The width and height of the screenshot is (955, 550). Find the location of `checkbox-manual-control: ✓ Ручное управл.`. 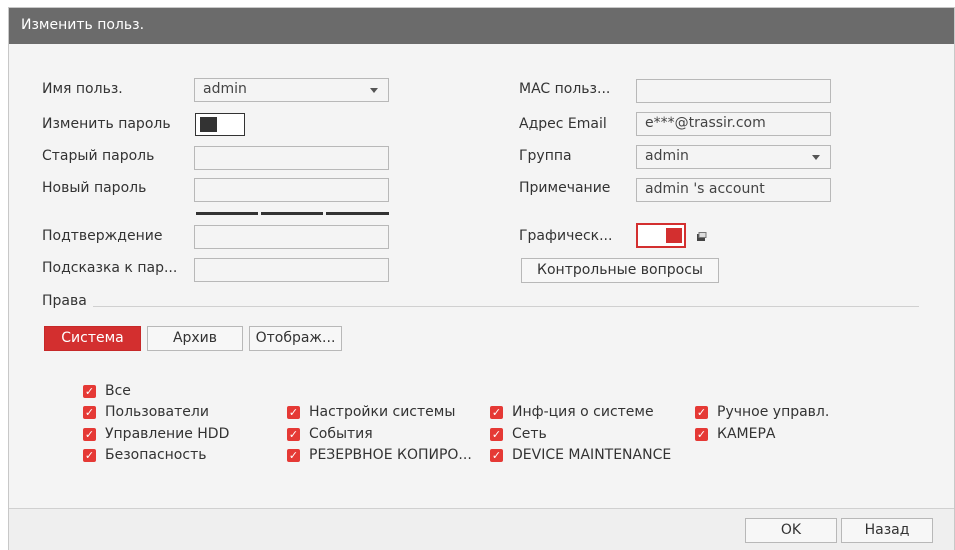

checkbox-manual-control: ✓ Ручное управл. is located at coordinates (762, 412).